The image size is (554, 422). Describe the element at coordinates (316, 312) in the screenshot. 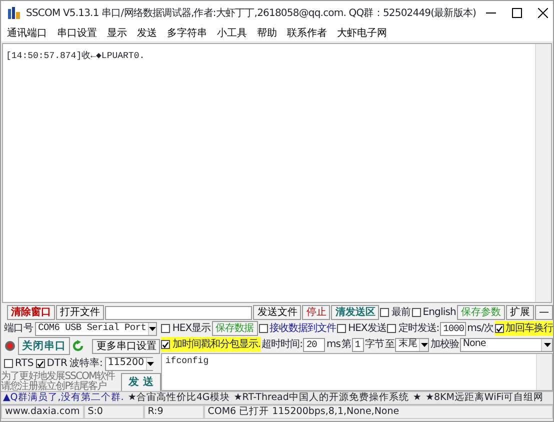

I see `stop-button: 停止` at that location.